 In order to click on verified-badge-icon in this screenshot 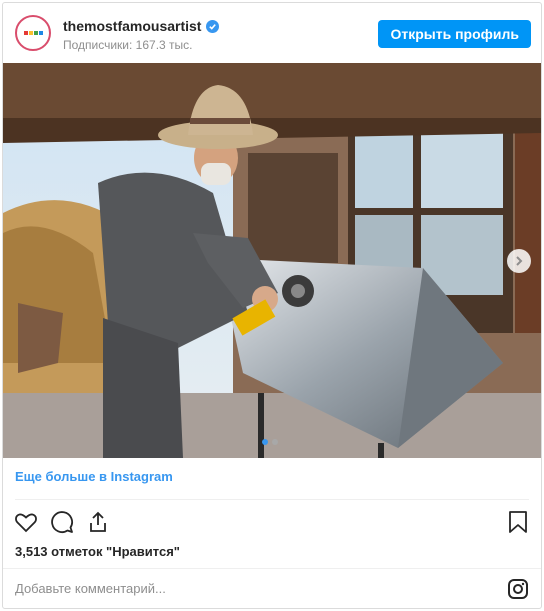, I will do `click(213, 26)`.